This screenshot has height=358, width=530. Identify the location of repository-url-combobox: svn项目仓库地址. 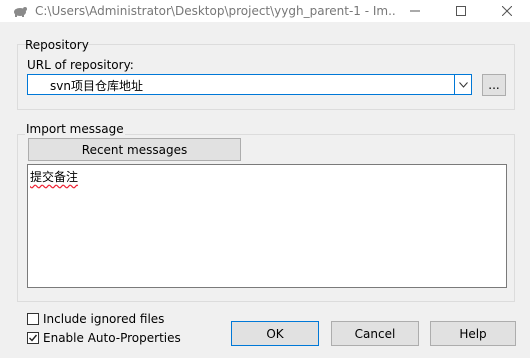
(249, 84).